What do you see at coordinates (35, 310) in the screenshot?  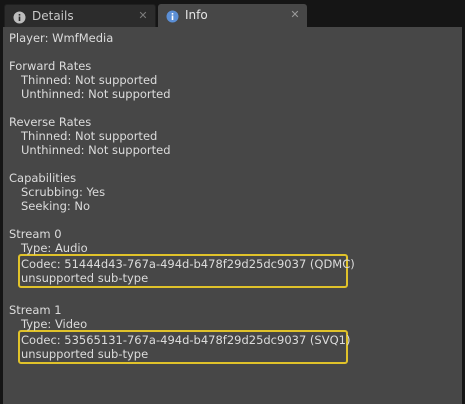 I see `stream-1-heading: Stream 1` at bounding box center [35, 310].